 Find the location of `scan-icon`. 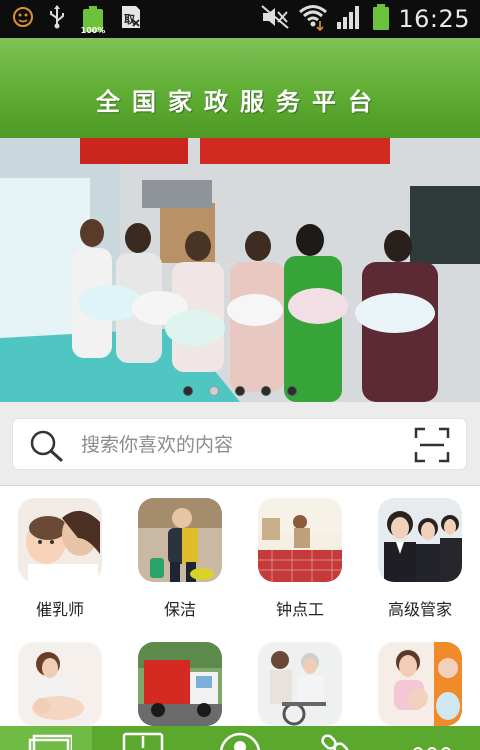

scan-icon is located at coordinates (432, 447).